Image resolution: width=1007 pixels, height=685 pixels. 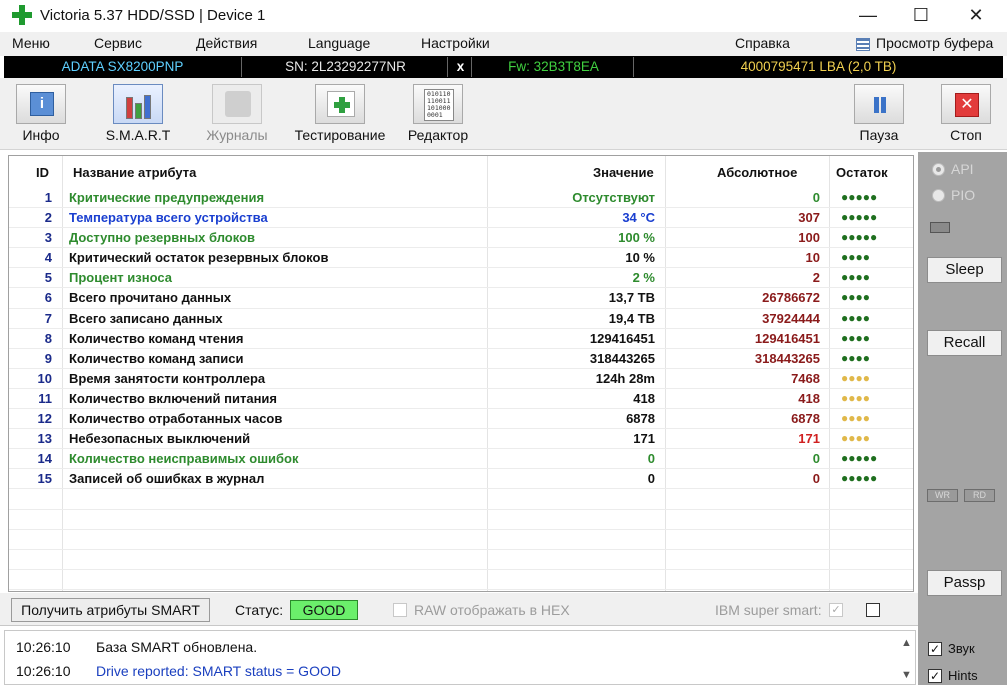 What do you see at coordinates (461, 399) in the screenshot?
I see `table-row: 11 Количество включений питания 418 418 ●●●●` at bounding box center [461, 399].